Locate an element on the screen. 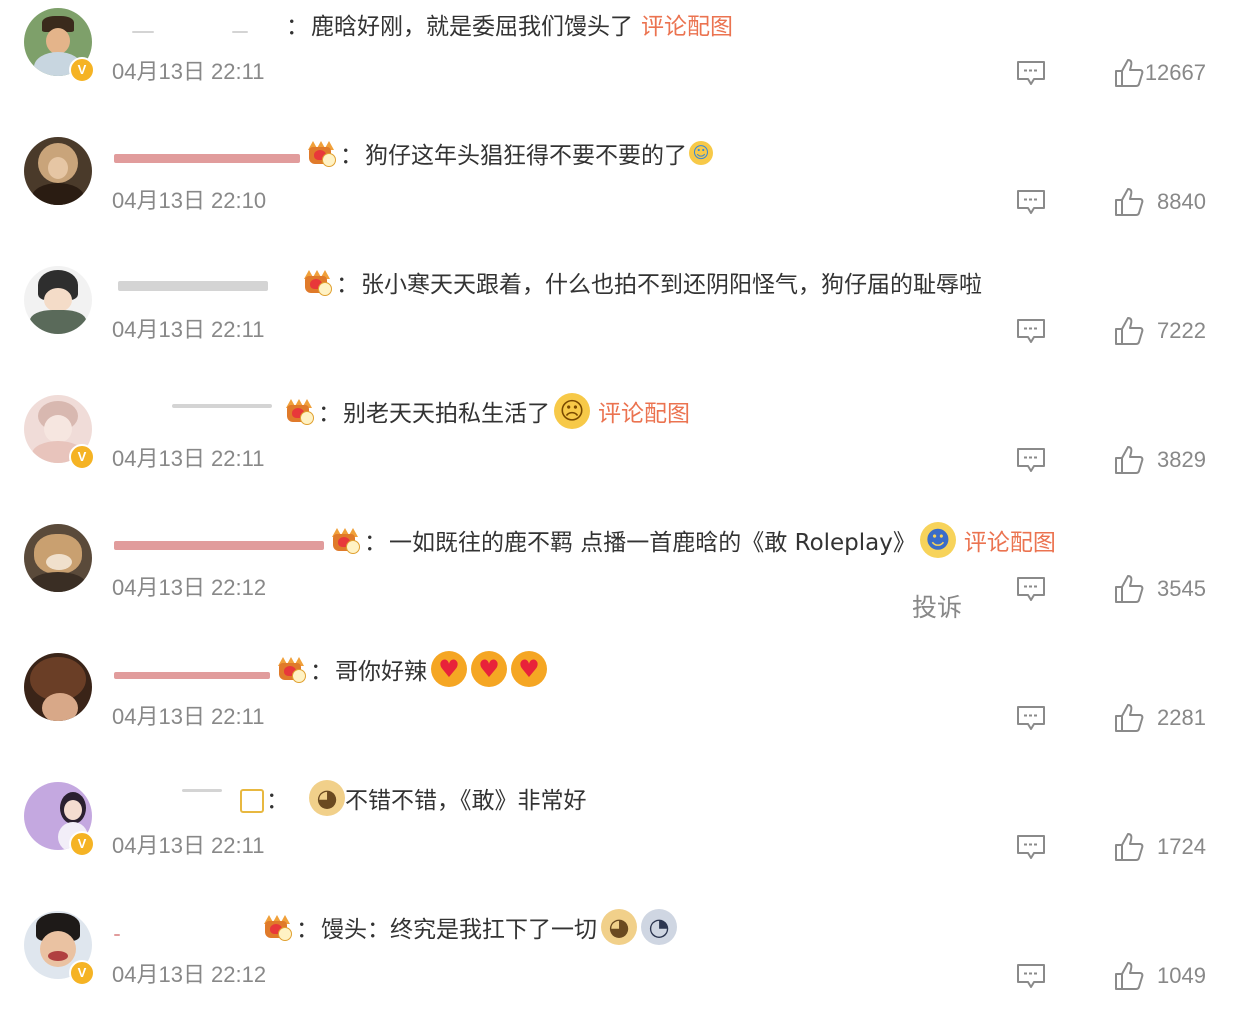 The height and width of the screenshot is (1032, 1248). report-button: 投诉 is located at coordinates (937, 606).